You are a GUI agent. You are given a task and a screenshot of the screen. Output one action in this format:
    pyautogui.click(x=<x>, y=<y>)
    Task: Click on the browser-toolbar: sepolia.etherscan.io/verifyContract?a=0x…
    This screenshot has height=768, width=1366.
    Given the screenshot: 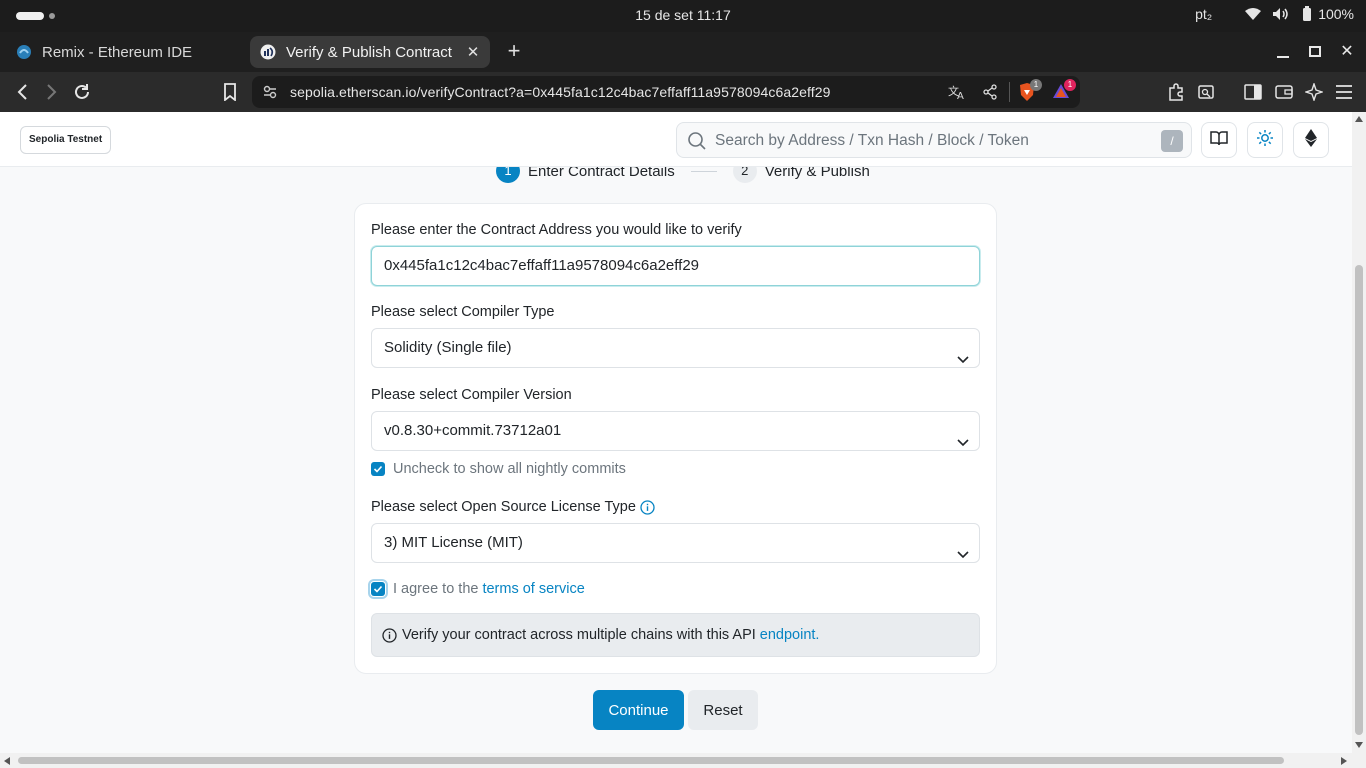 What is the action you would take?
    pyautogui.click(x=683, y=92)
    